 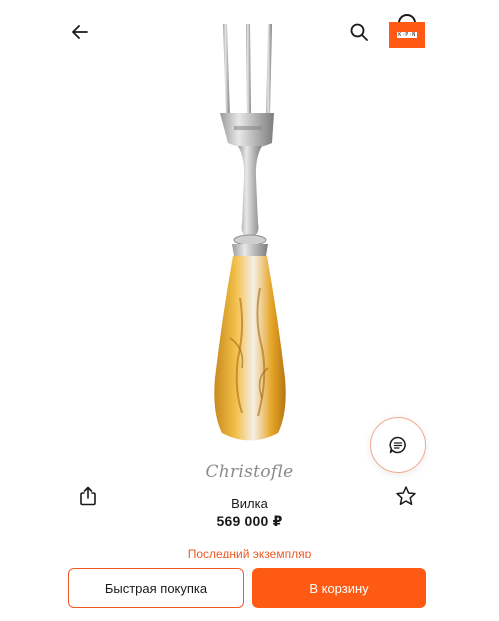 I want to click on product-price: 569 000 ₽, so click(x=249, y=521).